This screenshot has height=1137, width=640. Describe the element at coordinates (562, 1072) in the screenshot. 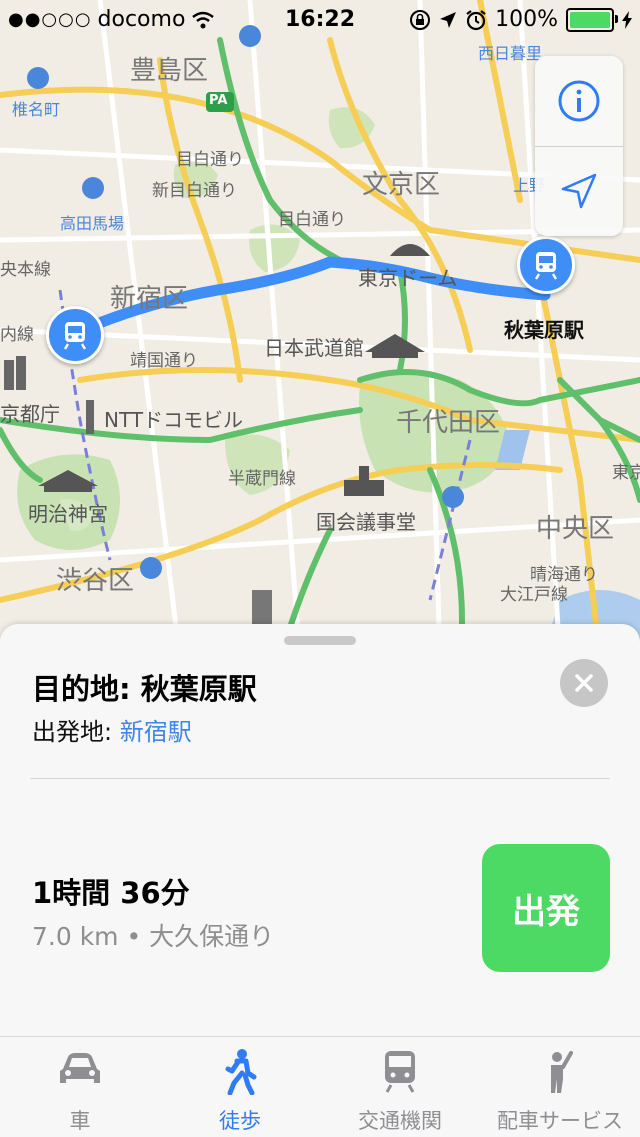

I see `hail-icon` at that location.